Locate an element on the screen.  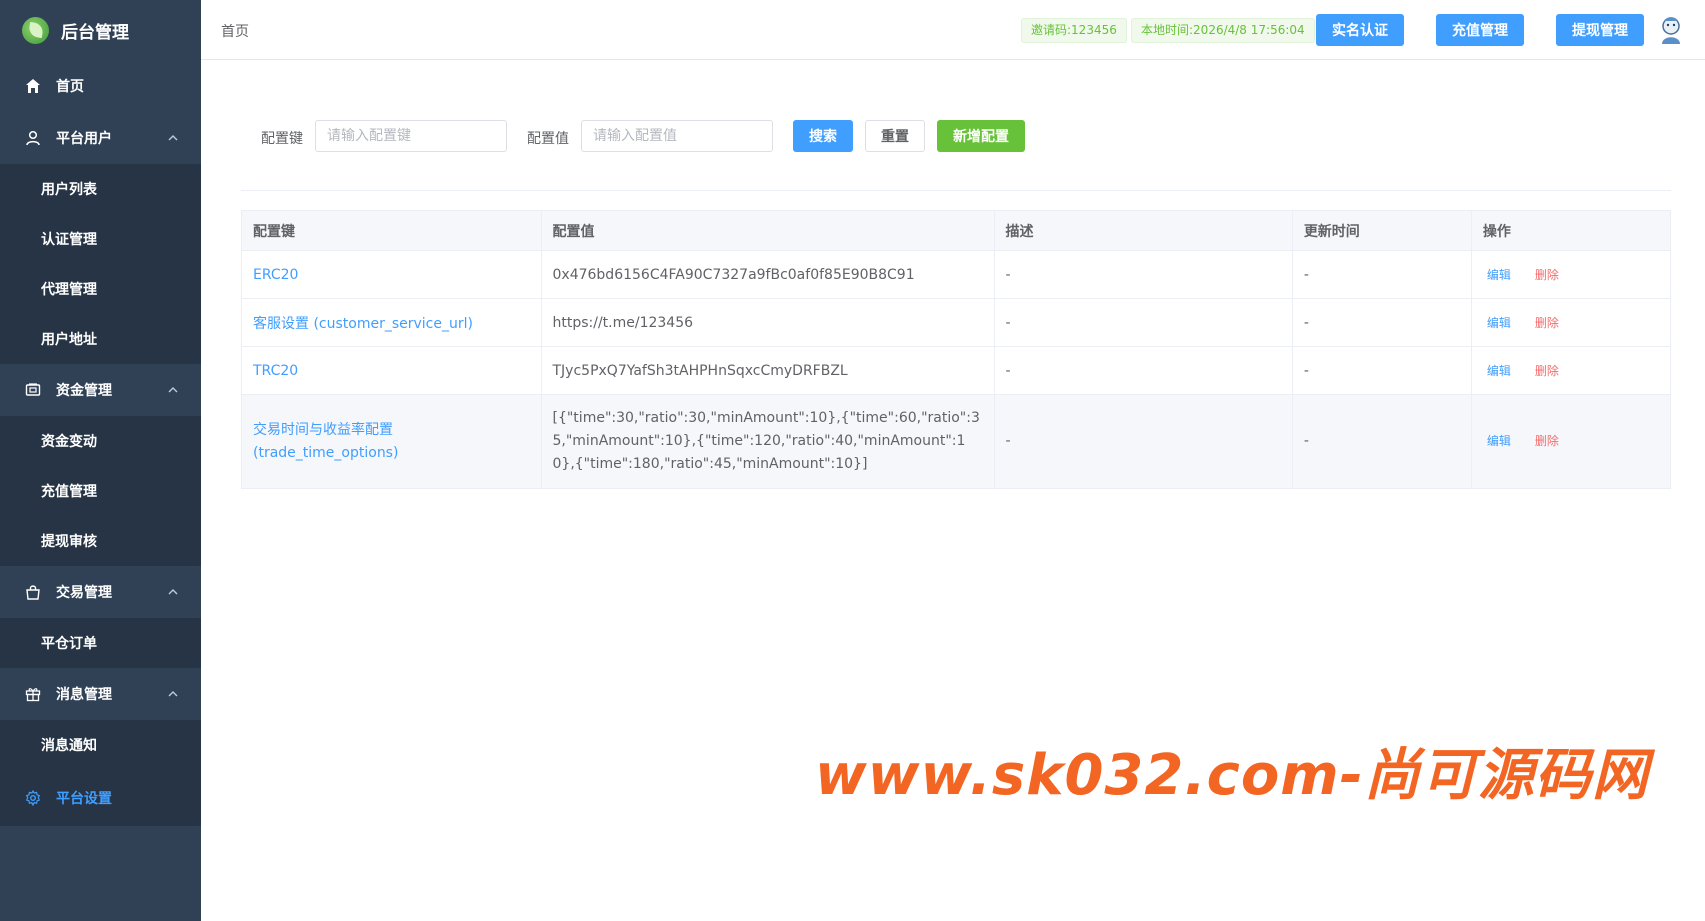
sidebar-item-home: 首页 is located at coordinates (100, 86).